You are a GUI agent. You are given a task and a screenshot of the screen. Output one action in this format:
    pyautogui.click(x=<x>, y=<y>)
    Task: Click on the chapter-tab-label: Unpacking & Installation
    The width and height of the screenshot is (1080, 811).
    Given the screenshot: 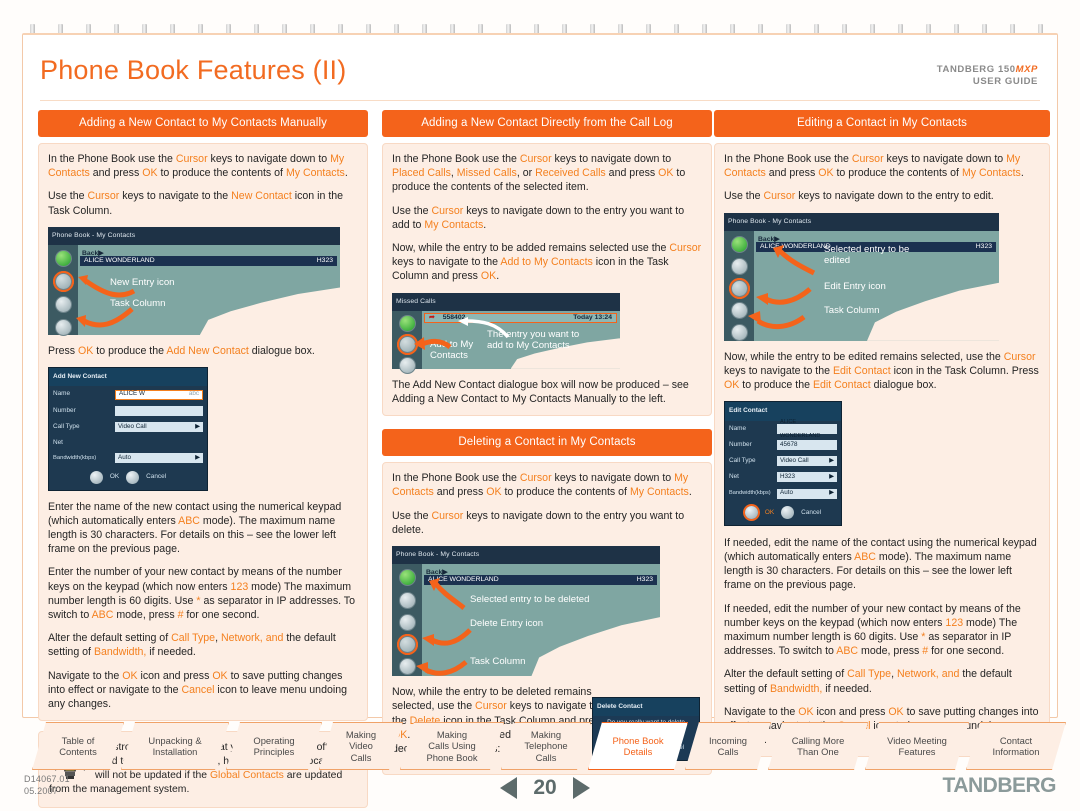 What is the action you would take?
    pyautogui.click(x=175, y=745)
    